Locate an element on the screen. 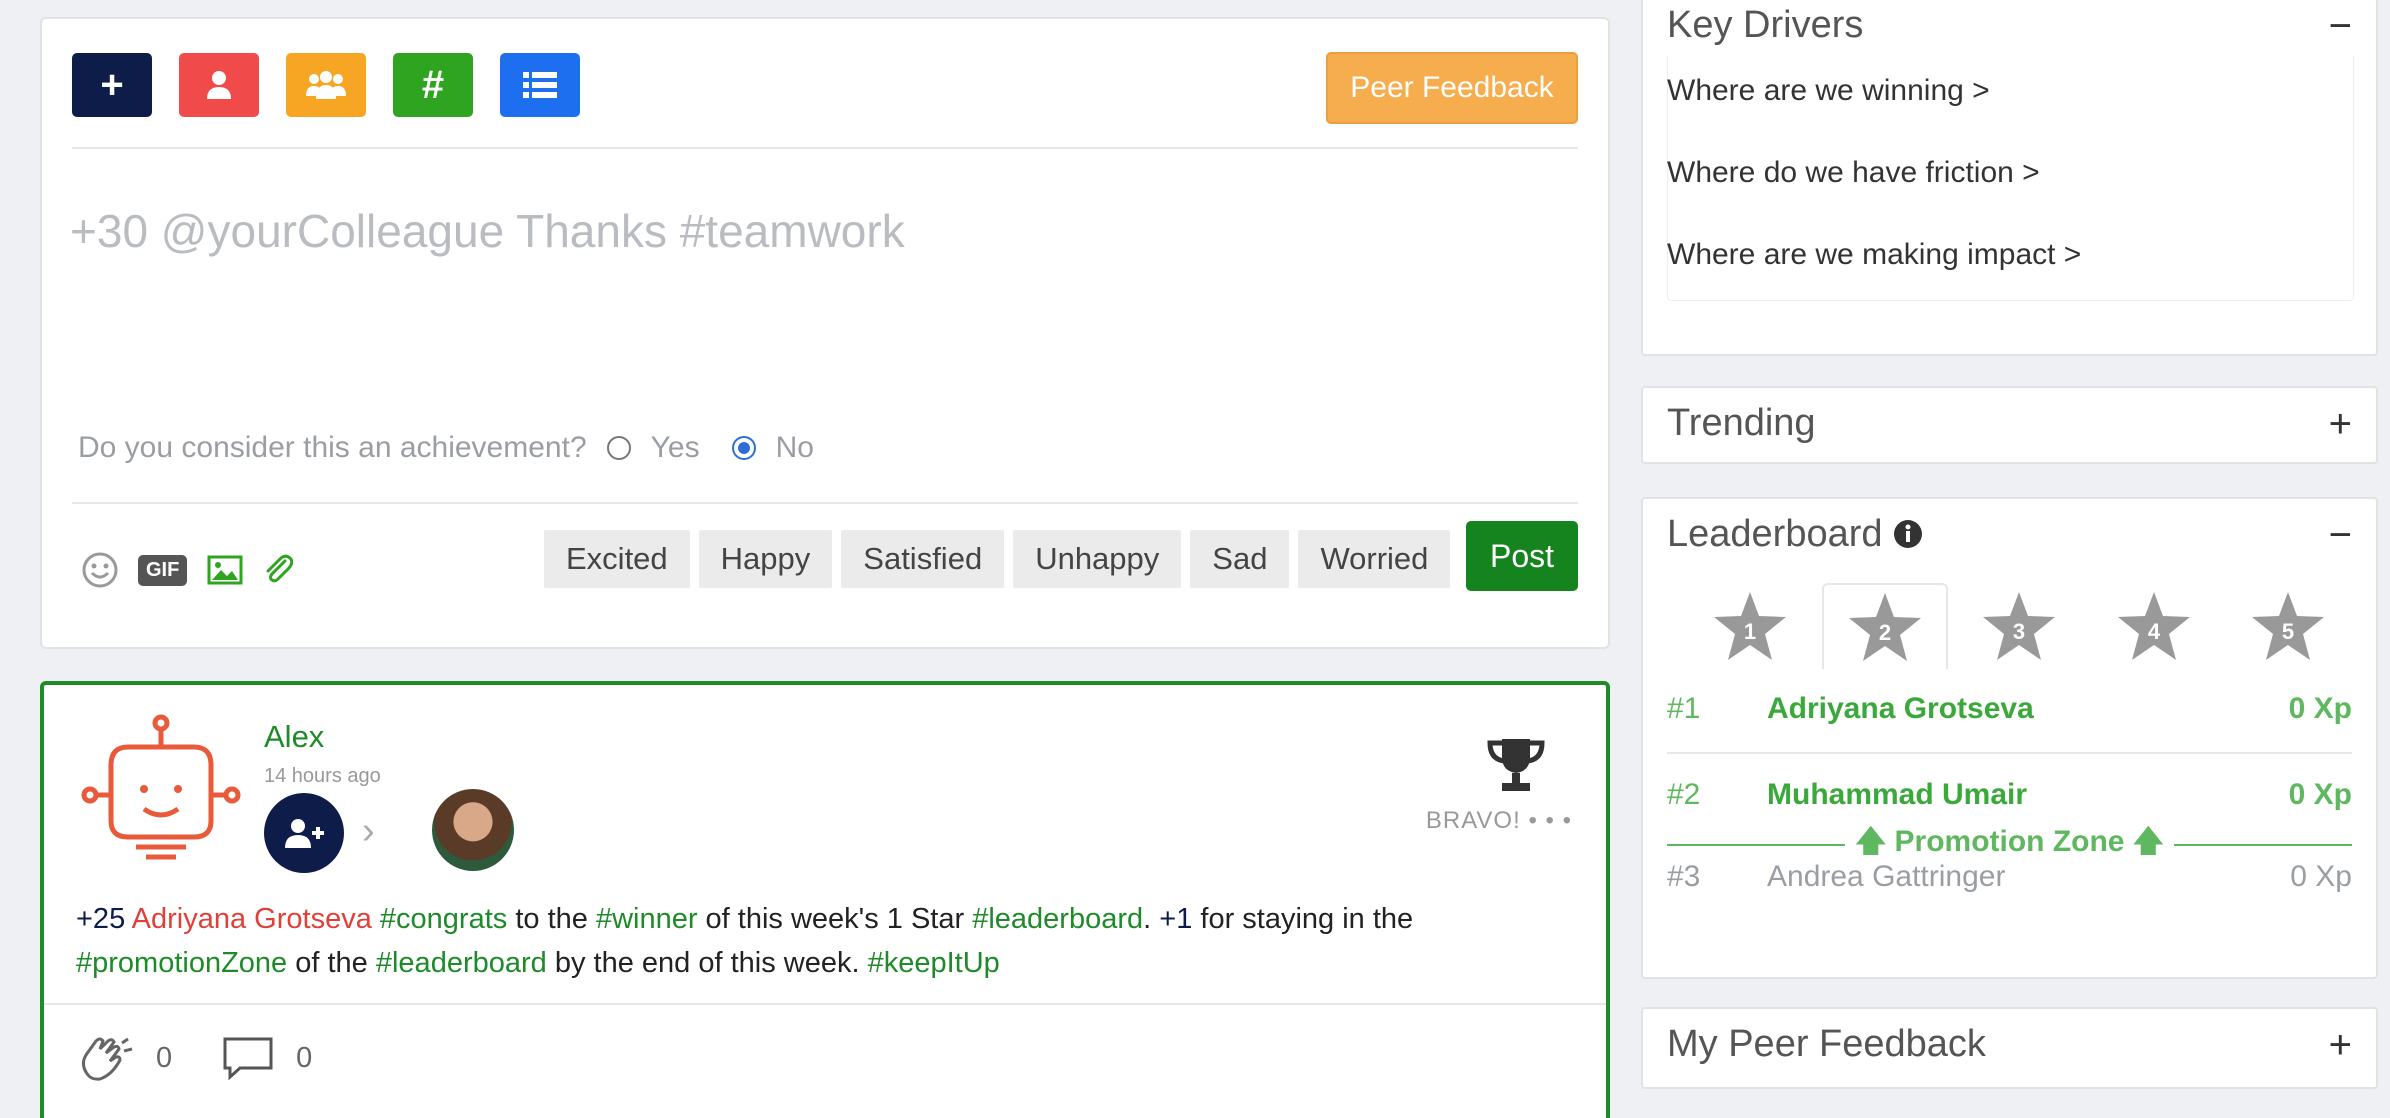 The height and width of the screenshot is (1118, 2390). more-icon: • • • is located at coordinates (1550, 820).